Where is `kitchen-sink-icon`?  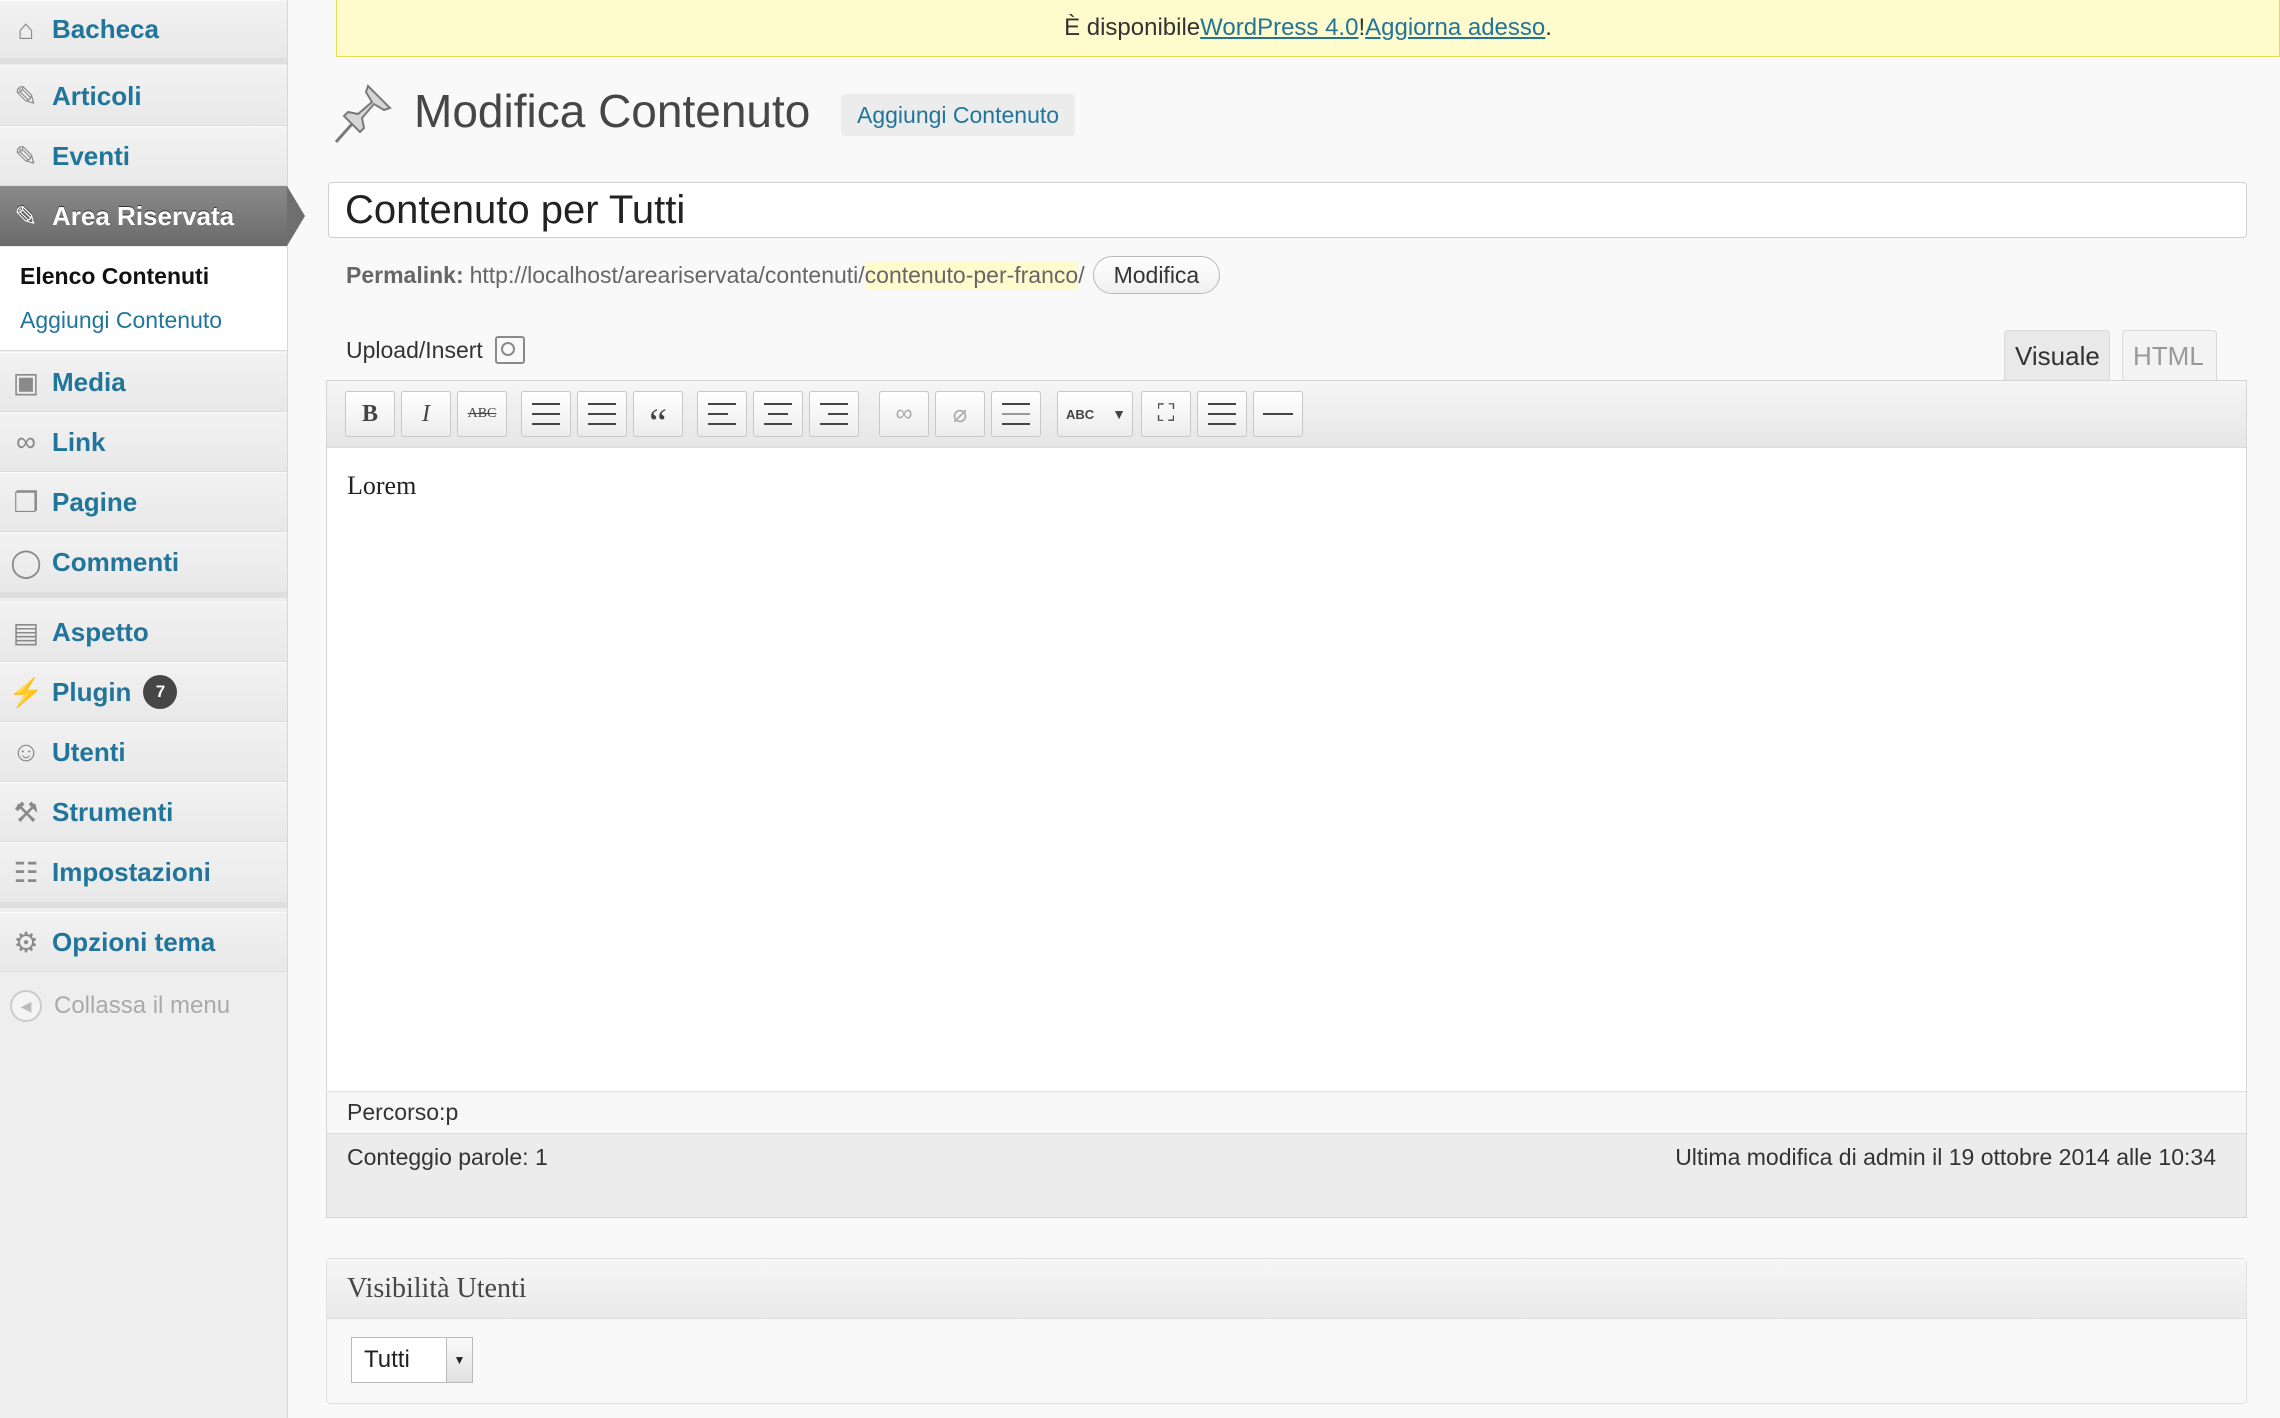 kitchen-sink-icon is located at coordinates (1222, 414).